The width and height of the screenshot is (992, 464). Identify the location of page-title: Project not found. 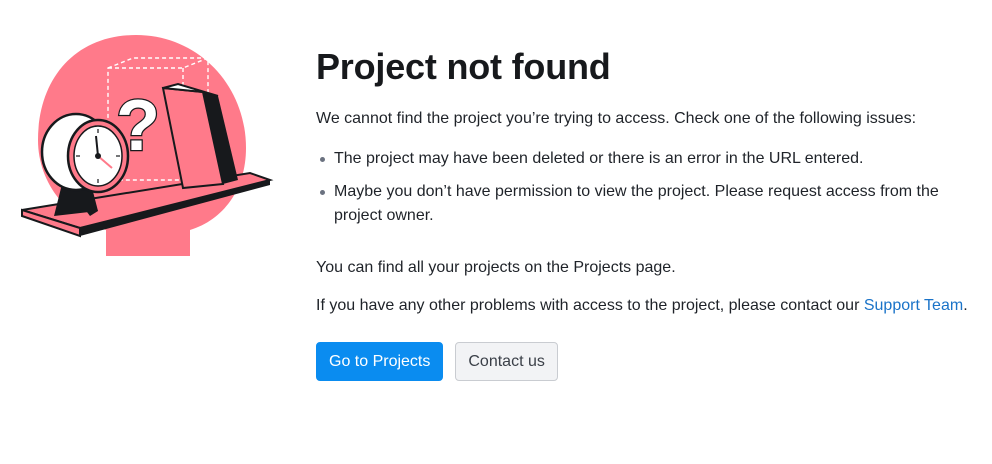
(463, 66).